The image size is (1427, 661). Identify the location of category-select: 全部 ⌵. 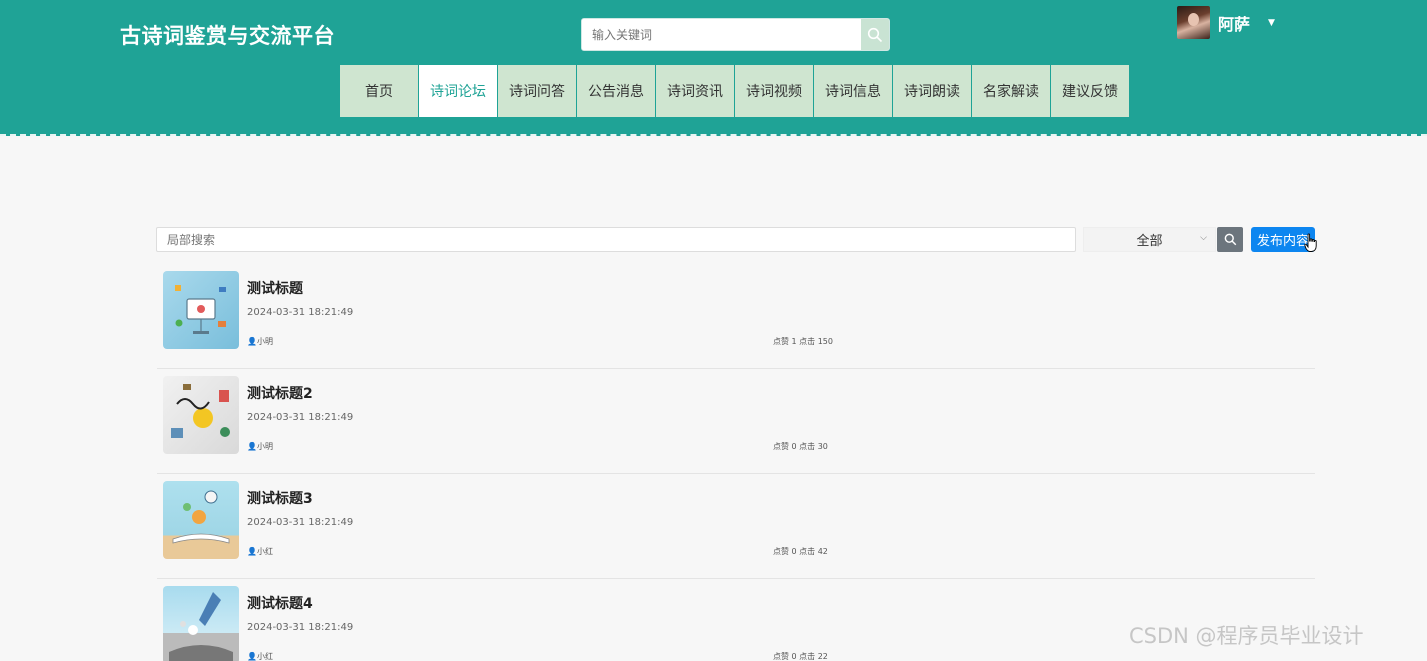
(1149, 239).